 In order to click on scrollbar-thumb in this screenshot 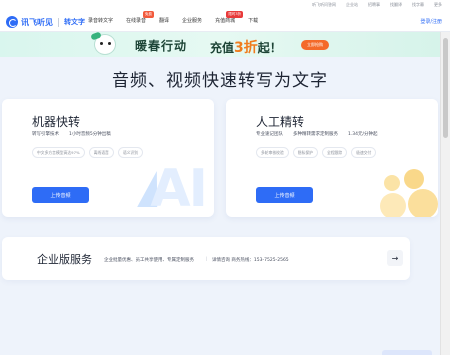, I will do `click(445, 88)`.